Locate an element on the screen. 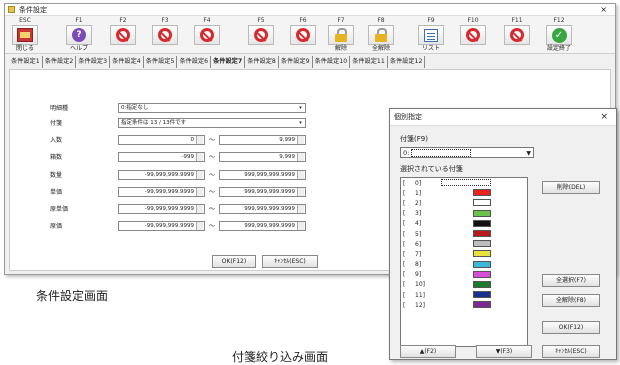  fkey-f9-button: F9 リスト is located at coordinates (431, 35).